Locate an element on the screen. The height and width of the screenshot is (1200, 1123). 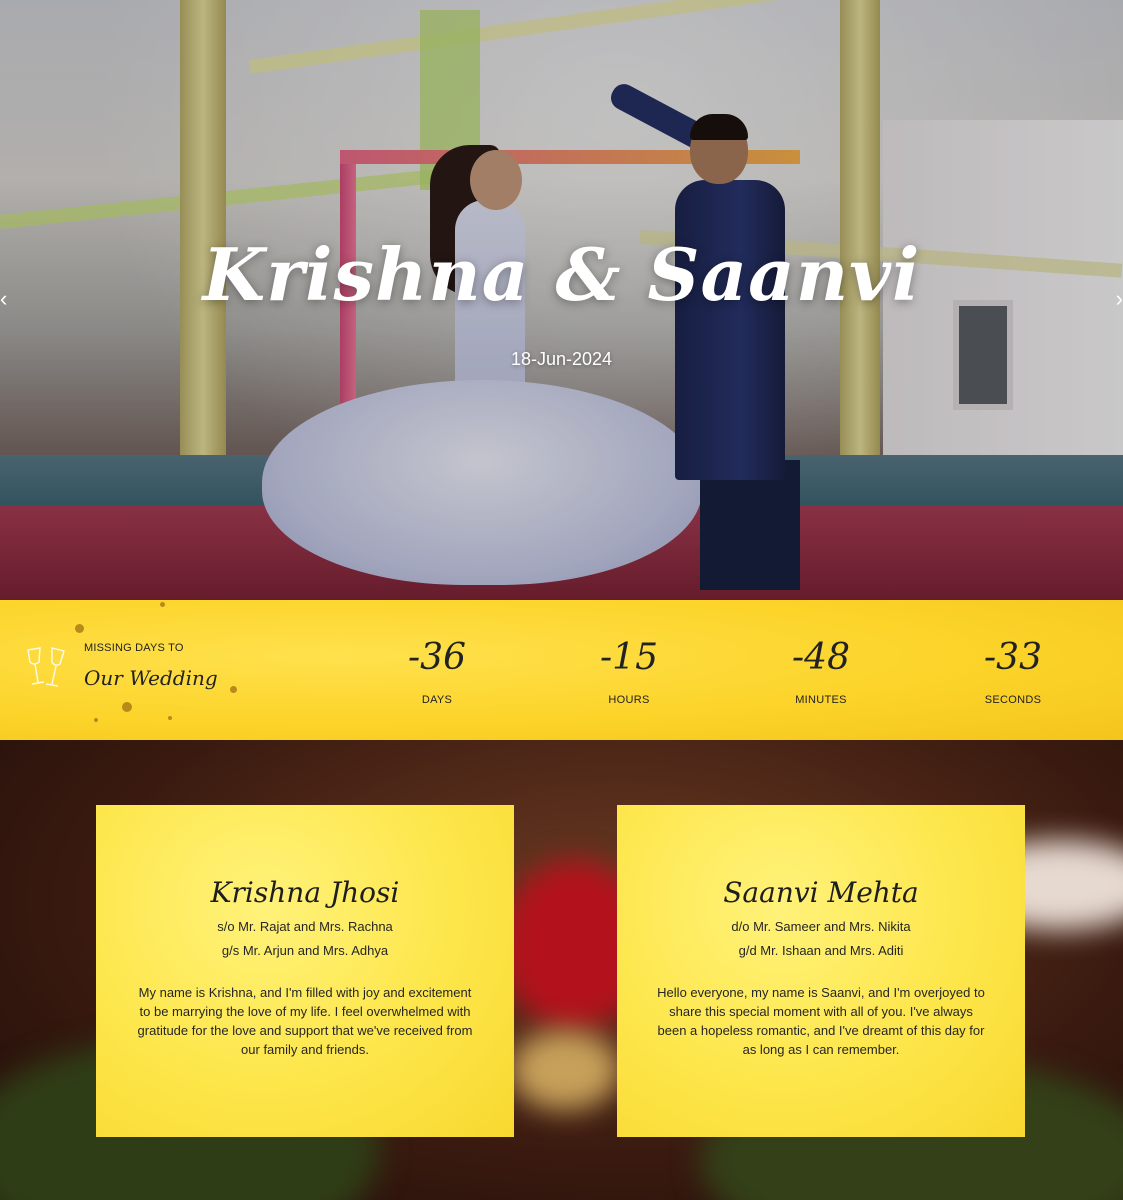
countdown-days: -36 DAYS is located at coordinates (437, 672).